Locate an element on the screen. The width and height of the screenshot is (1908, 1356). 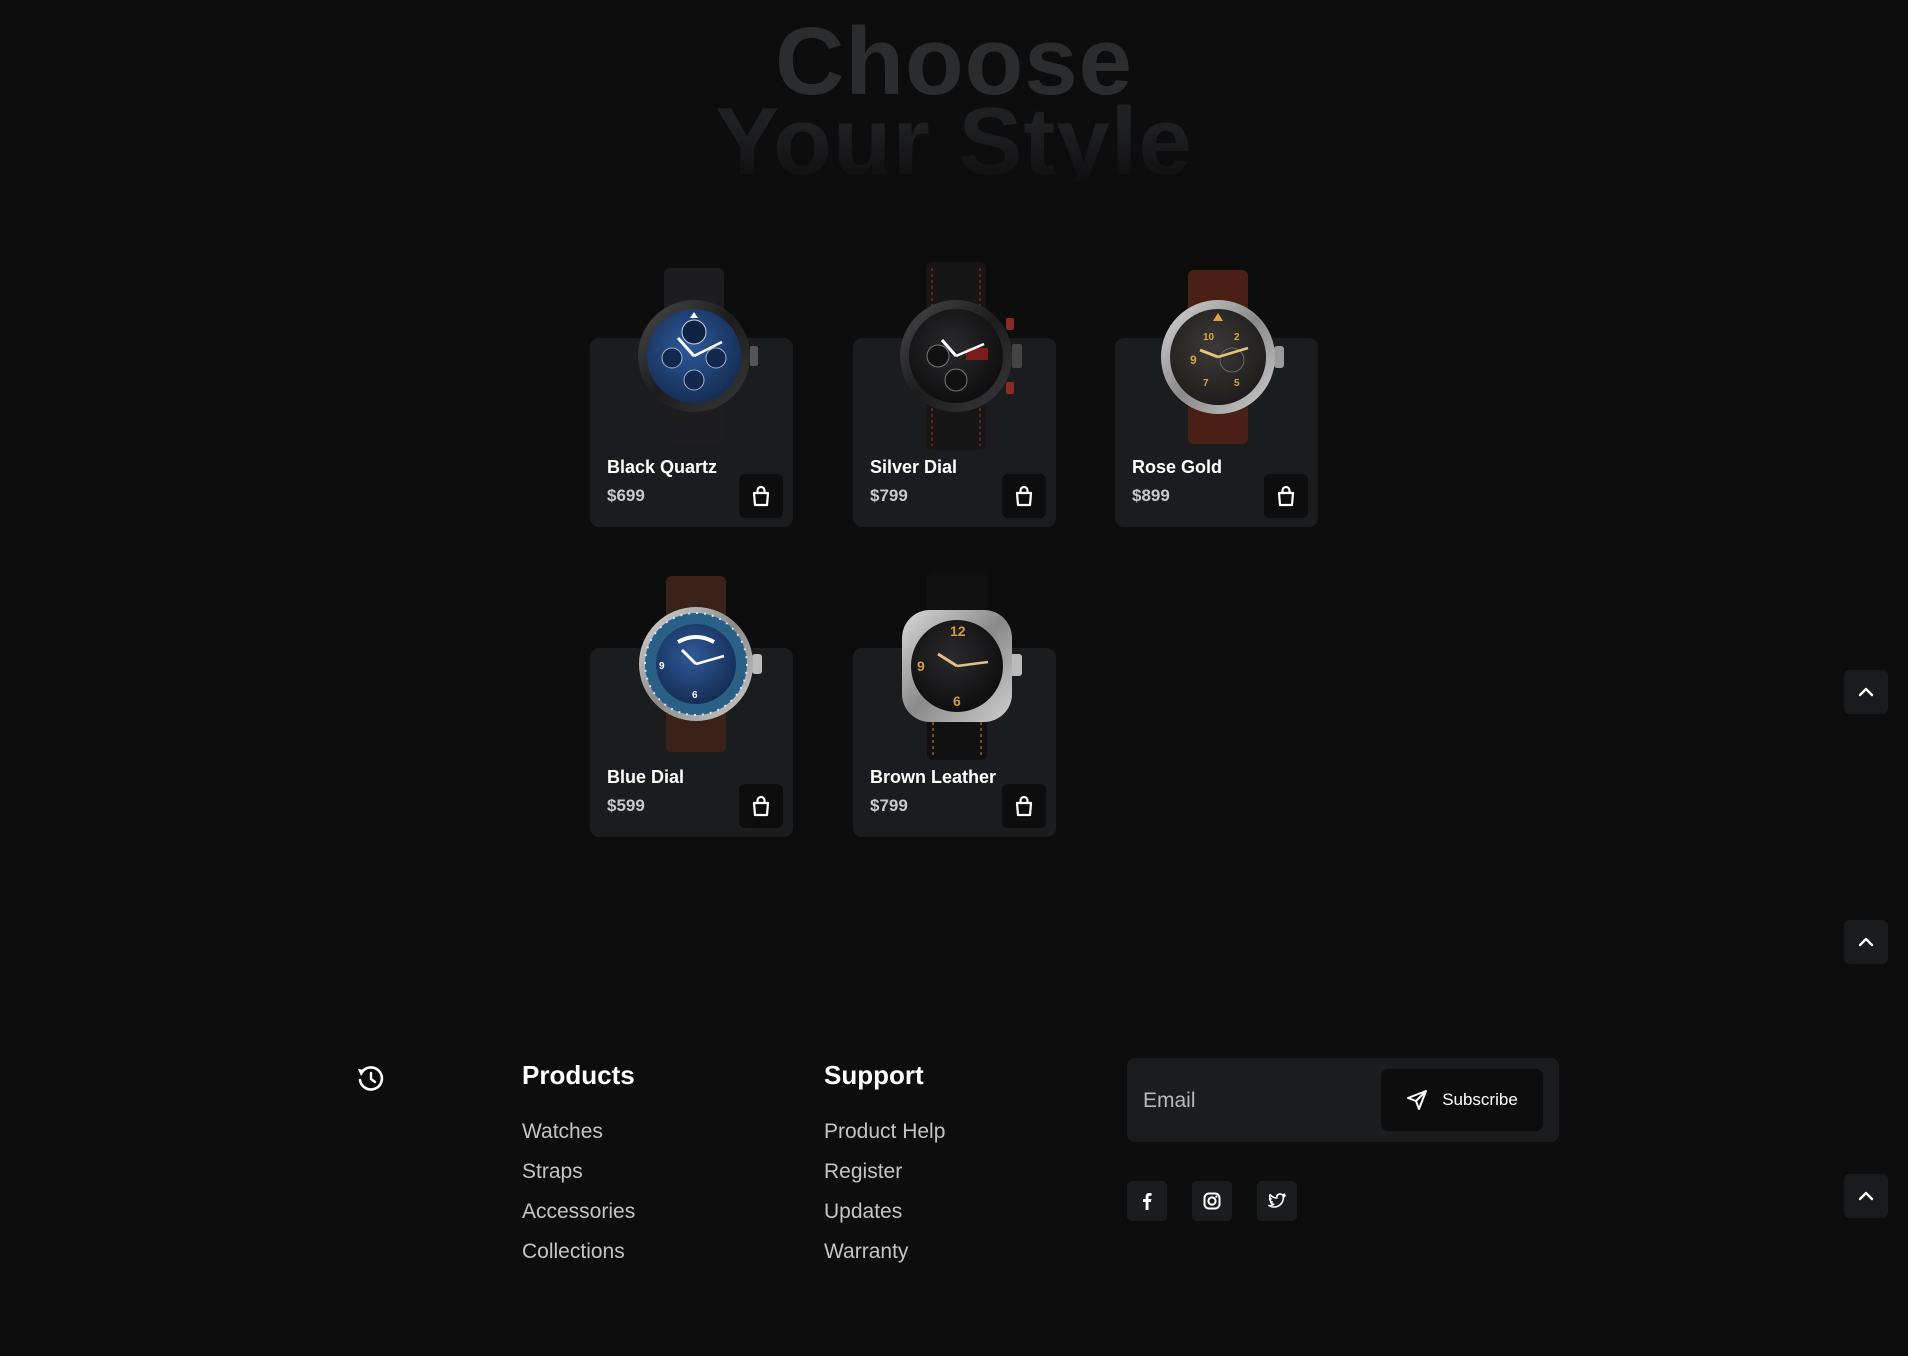
instagram-icon is located at coordinates (1212, 1201).